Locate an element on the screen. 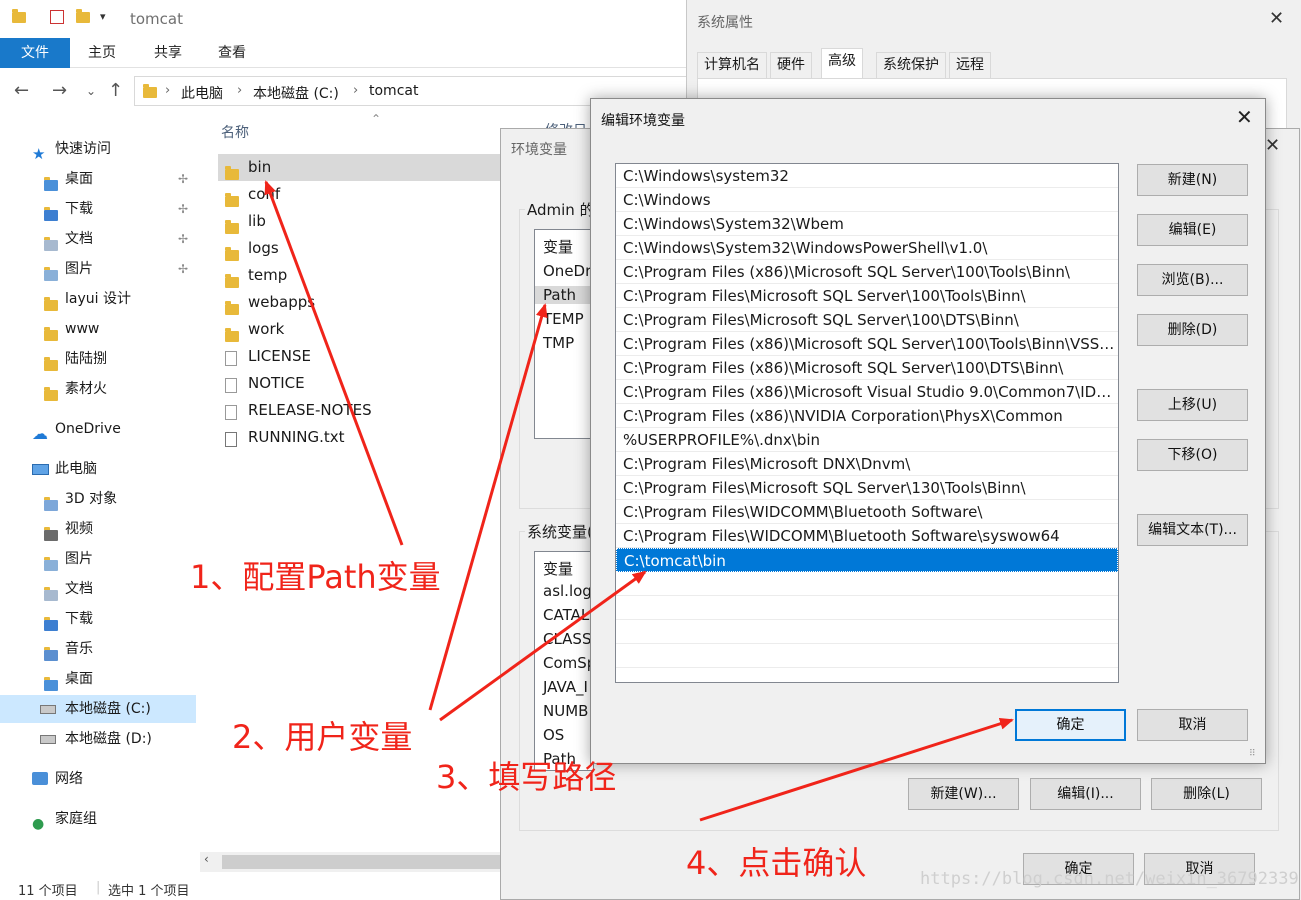 The image size is (1301, 900). list-item: ComSp is located at coordinates (568, 663).